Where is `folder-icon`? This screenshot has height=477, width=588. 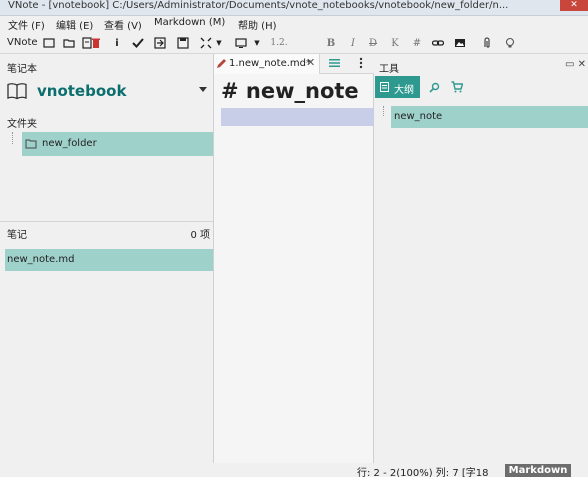 folder-icon is located at coordinates (31, 144).